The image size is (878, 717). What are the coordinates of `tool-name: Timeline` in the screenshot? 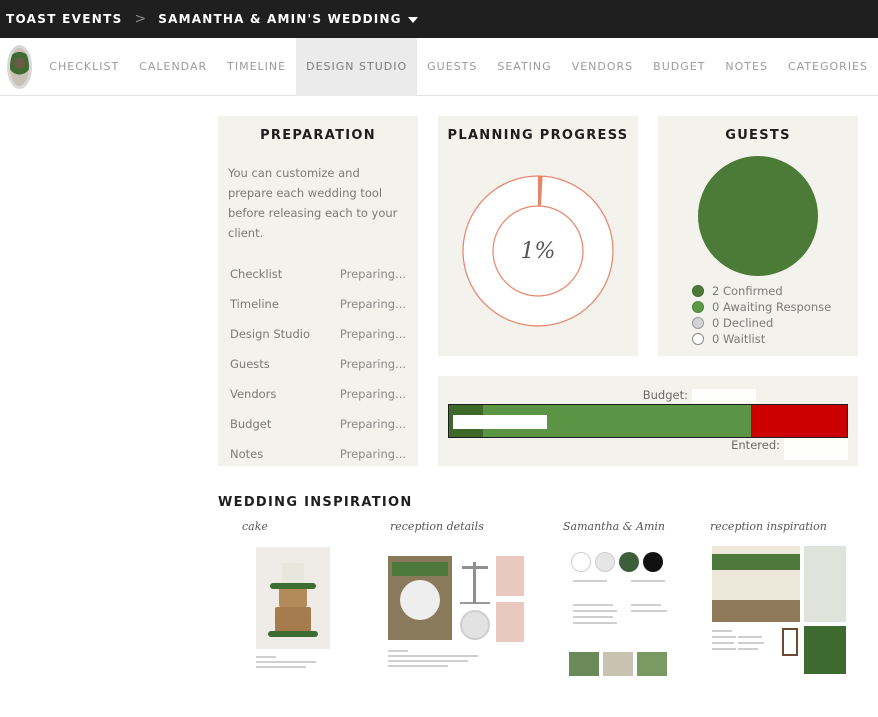 It's located at (254, 304).